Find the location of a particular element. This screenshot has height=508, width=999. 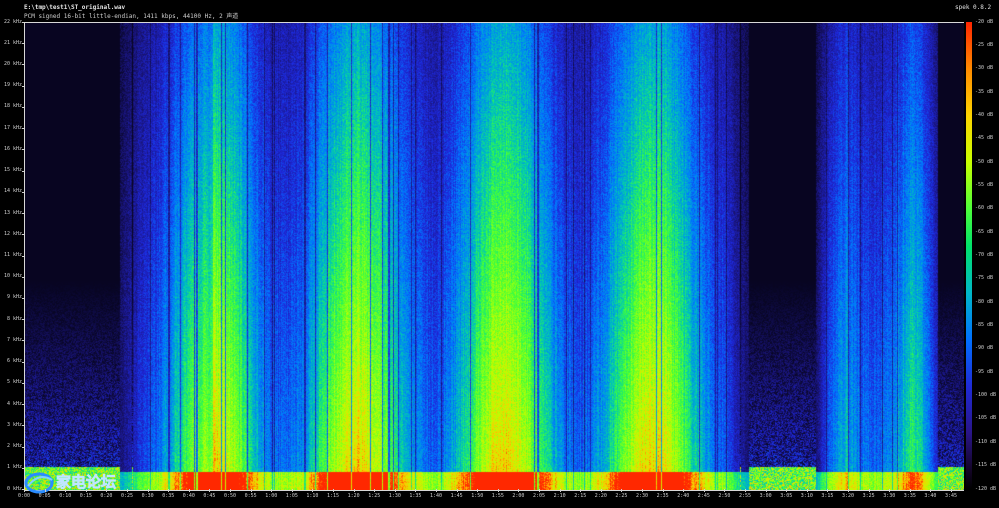

db-tick-label: -80 dB is located at coordinates (984, 301).